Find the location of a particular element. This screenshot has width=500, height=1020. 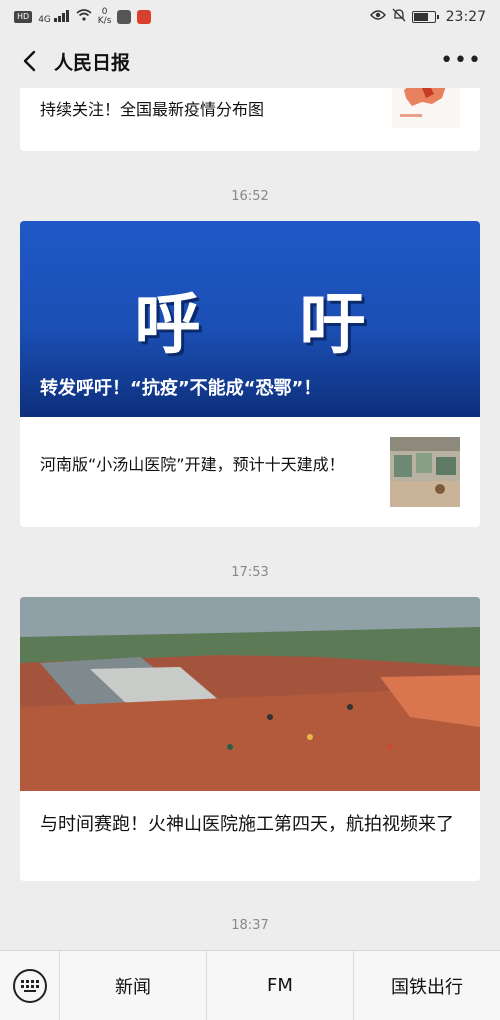

article-title: 与时间赛跑！火神山医院施工第四天，航拍视频来了 is located at coordinates (247, 824).